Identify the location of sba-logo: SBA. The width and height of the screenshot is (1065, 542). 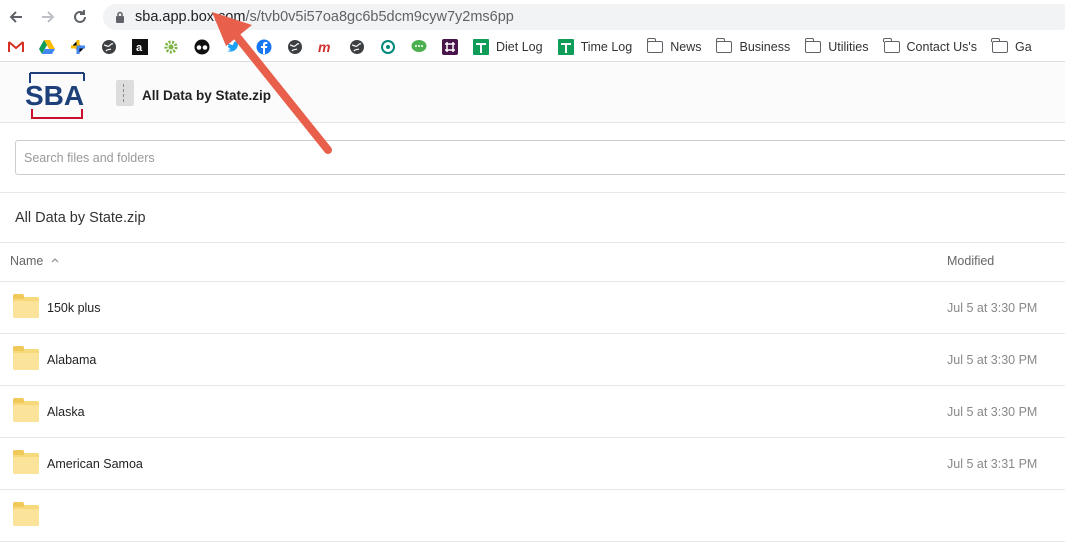
(55, 95).